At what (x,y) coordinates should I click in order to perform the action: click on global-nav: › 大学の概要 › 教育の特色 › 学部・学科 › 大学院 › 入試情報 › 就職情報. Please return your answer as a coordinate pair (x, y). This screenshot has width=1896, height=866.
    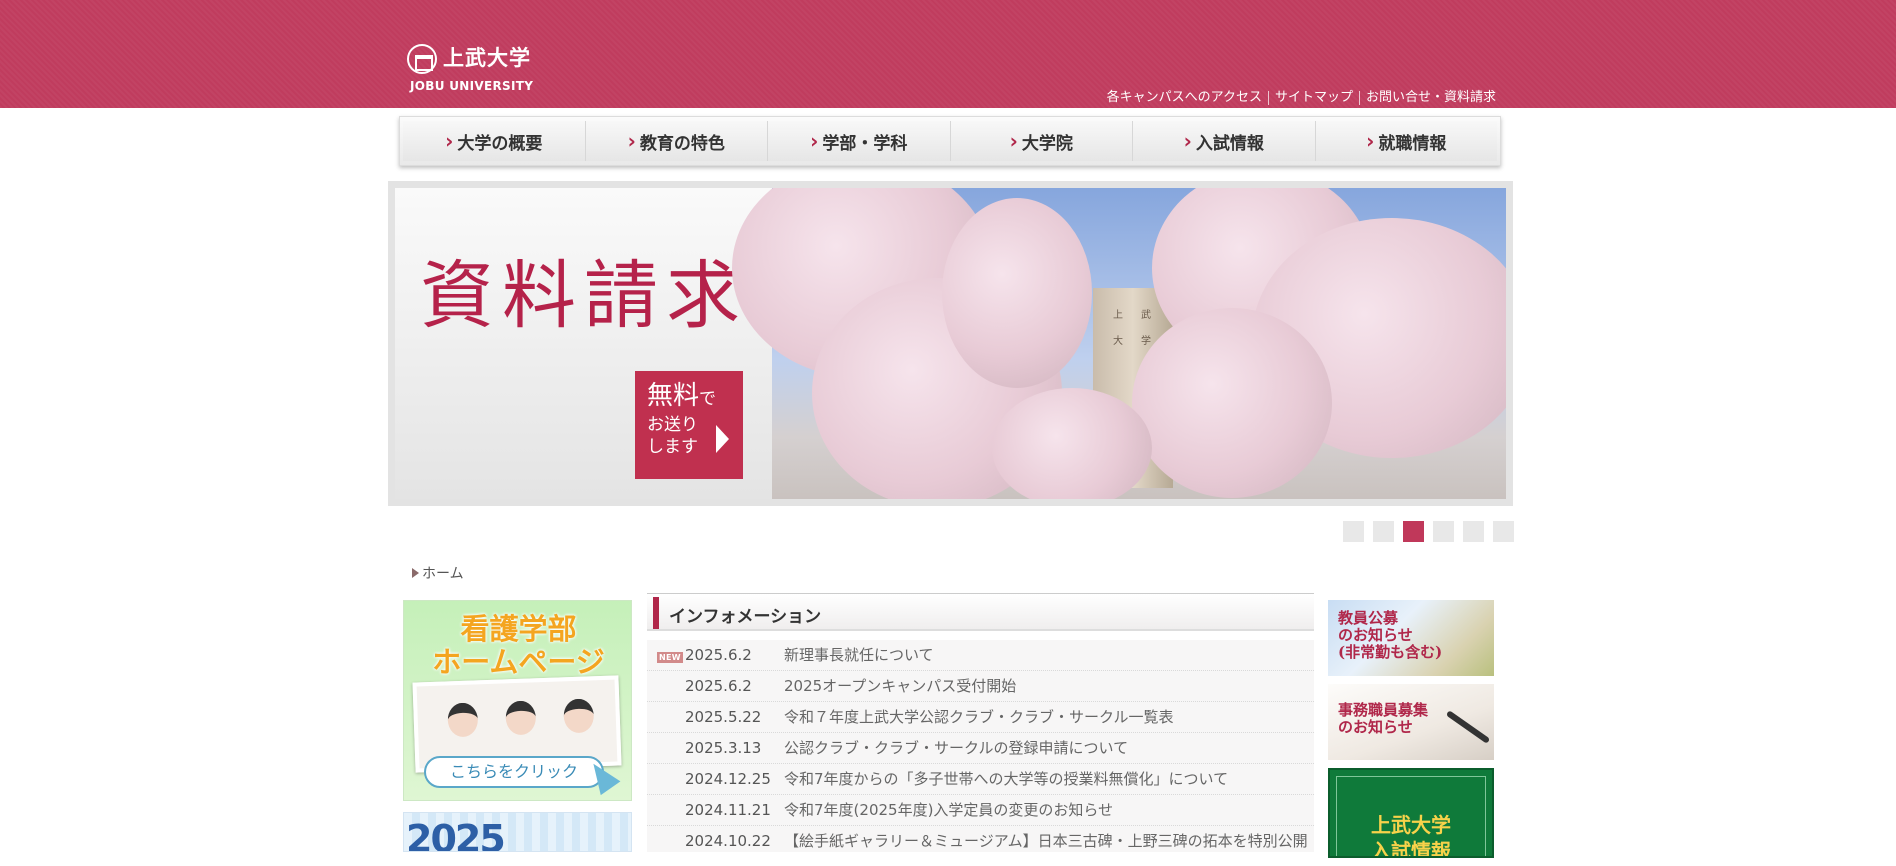
    Looking at the image, I should click on (950, 141).